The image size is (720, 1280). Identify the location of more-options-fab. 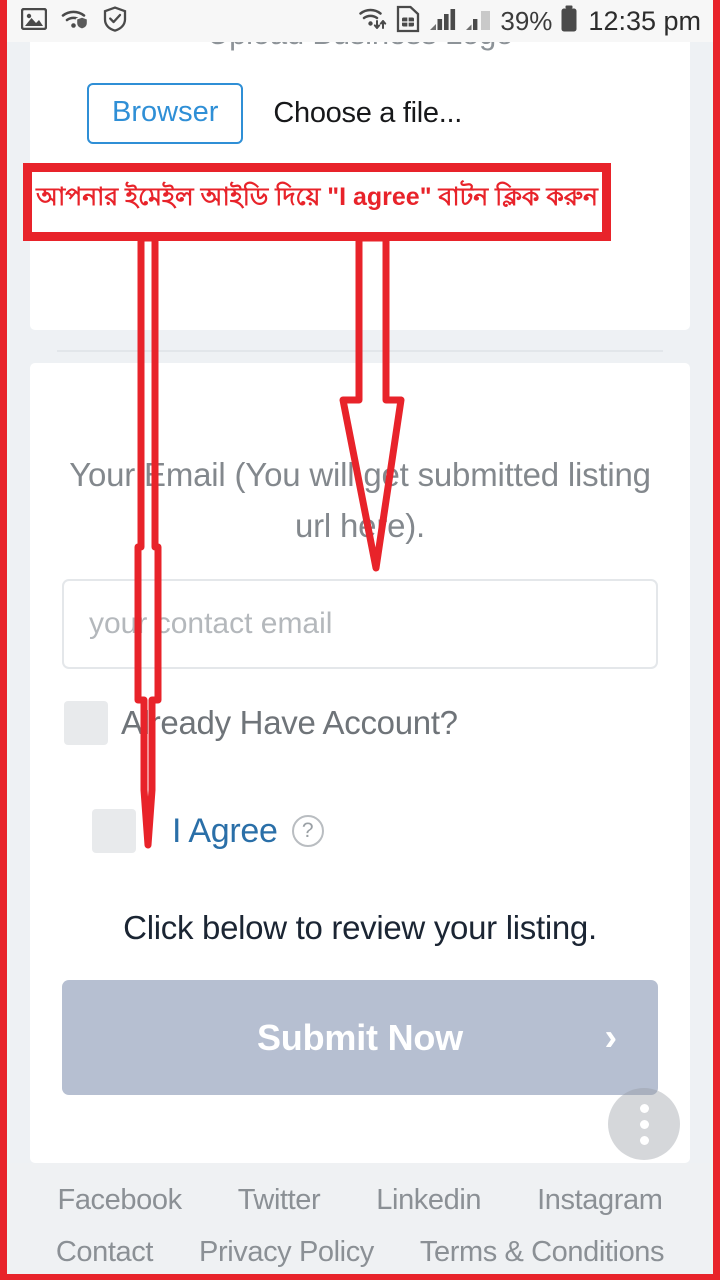
(644, 1124).